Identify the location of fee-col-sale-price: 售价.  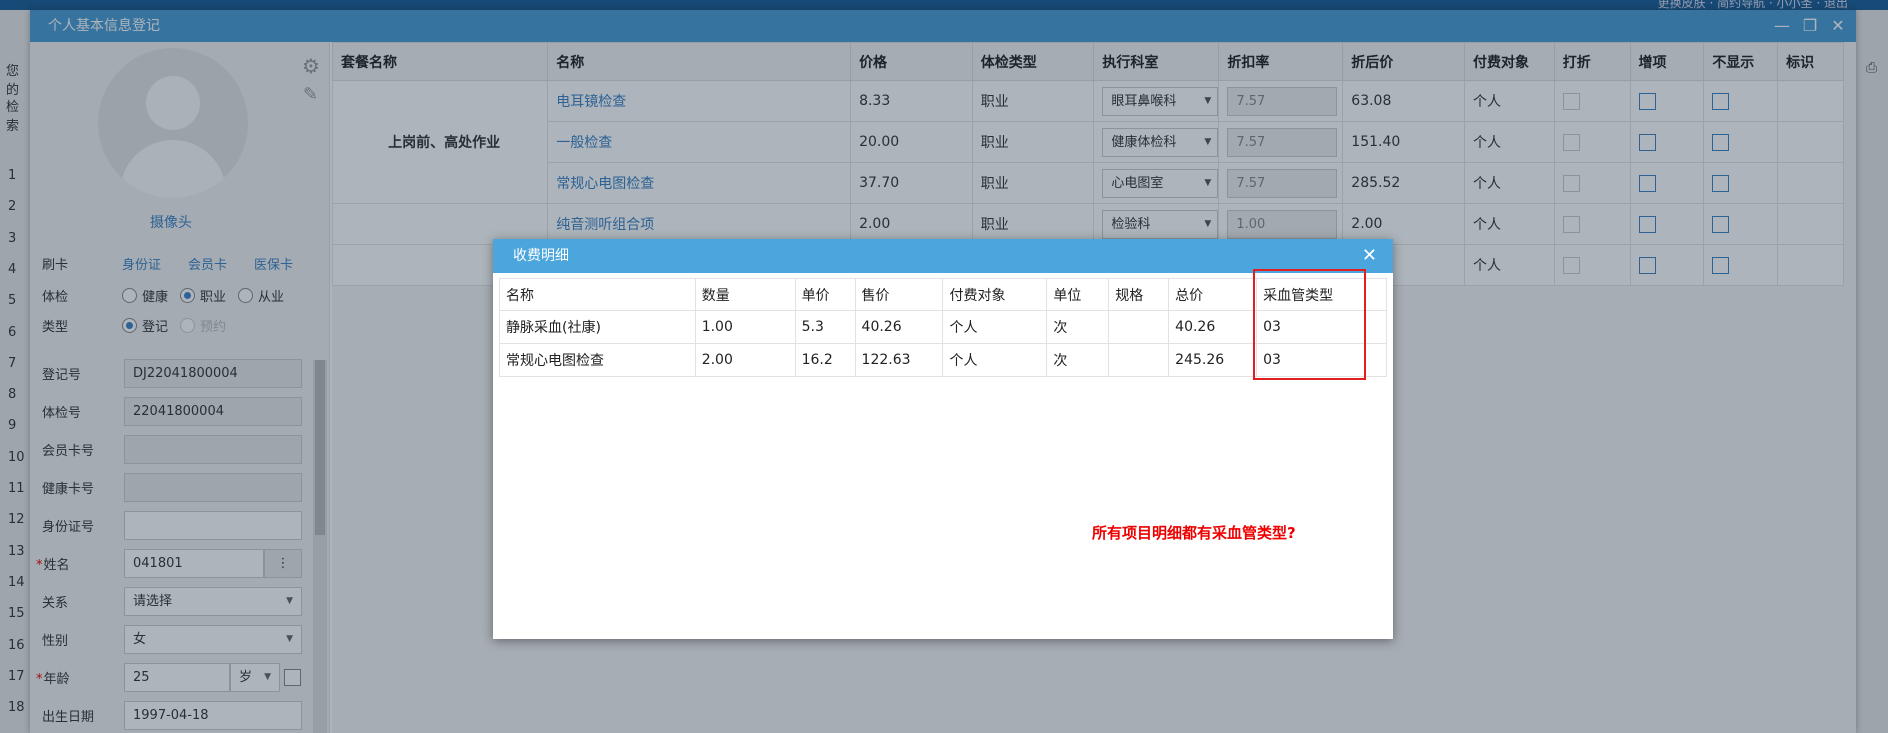
(899, 294).